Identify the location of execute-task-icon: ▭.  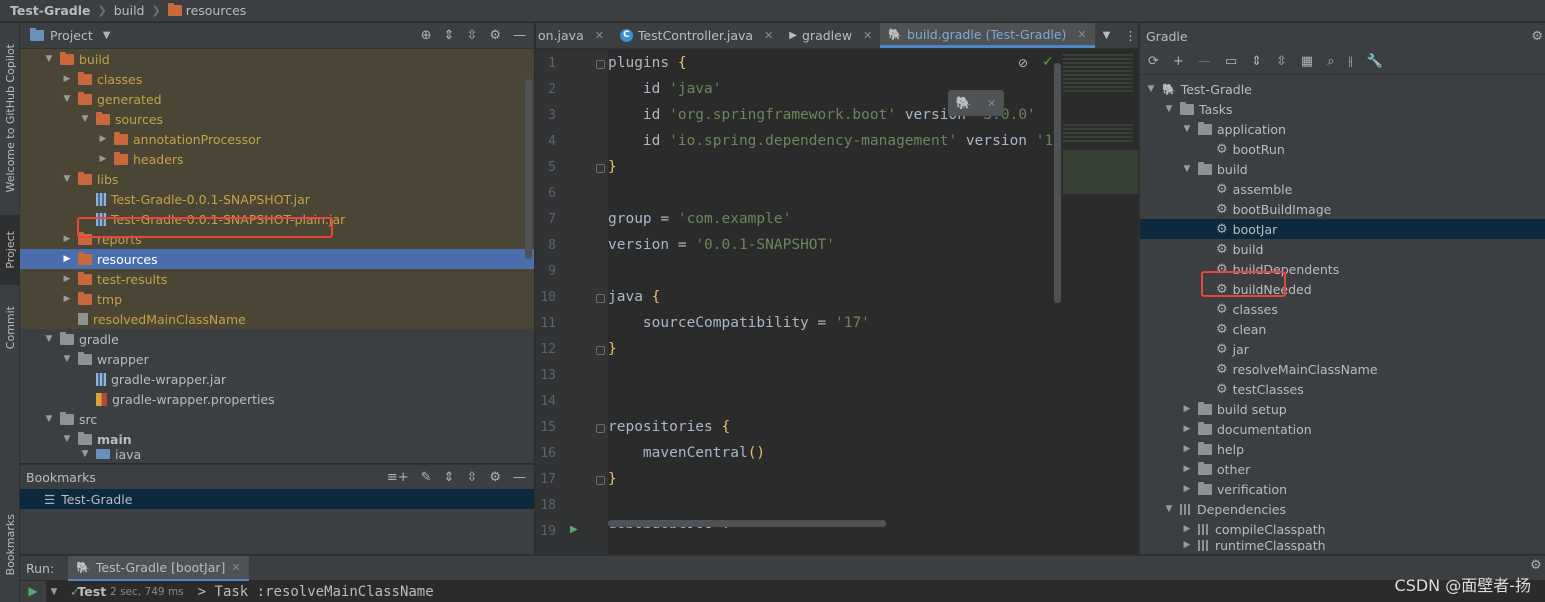
(1231, 61).